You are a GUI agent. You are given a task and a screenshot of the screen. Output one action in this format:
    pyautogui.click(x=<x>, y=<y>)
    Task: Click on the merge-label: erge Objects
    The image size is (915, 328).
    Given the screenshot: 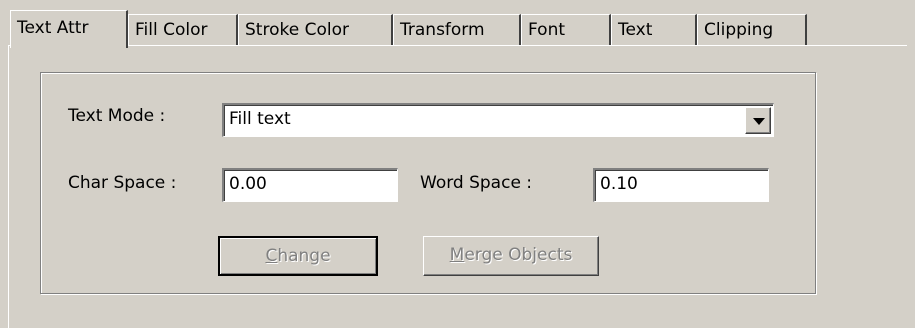 What is the action you would take?
    pyautogui.click(x=518, y=255)
    